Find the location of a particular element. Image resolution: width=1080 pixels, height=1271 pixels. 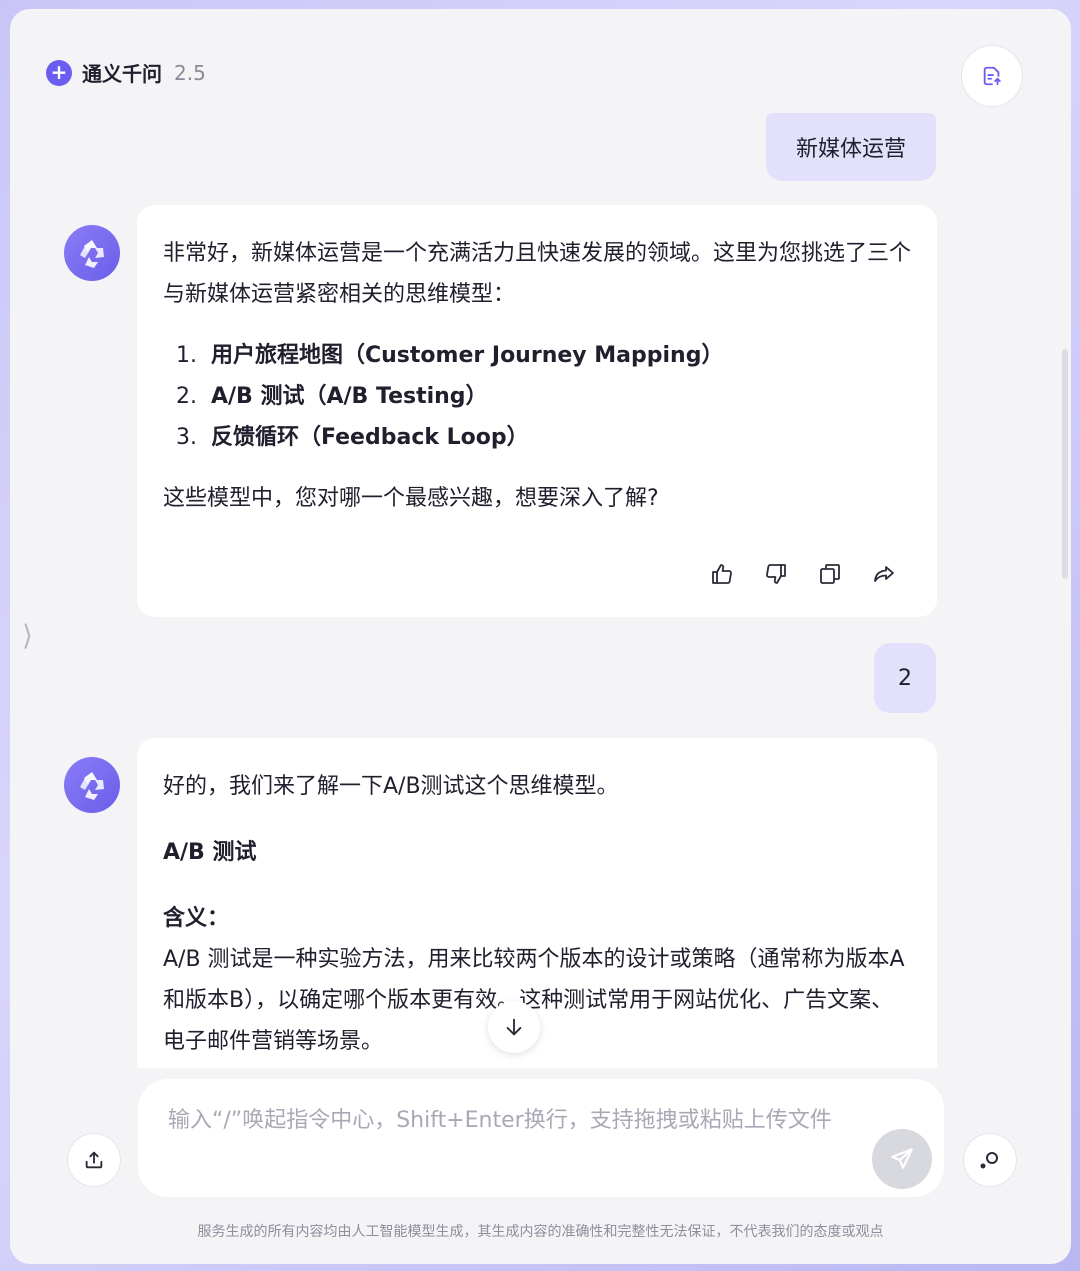

user-message: 新媒体运营 is located at coordinates (851, 147).